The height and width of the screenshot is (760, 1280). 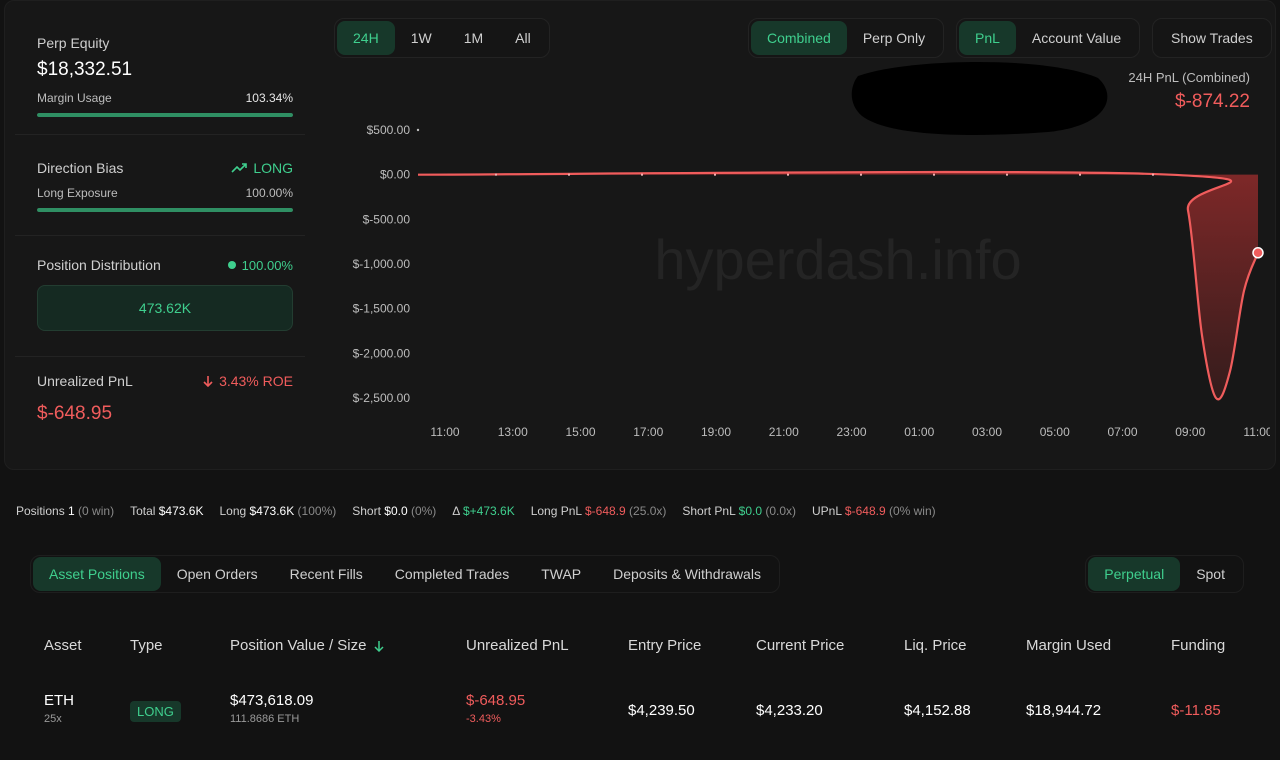 I want to click on timeframe-selector: 24H 1W 1M All, so click(x=442, y=38).